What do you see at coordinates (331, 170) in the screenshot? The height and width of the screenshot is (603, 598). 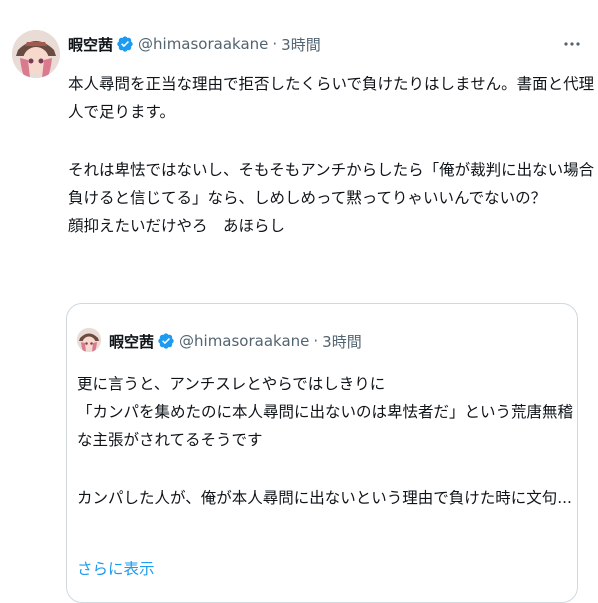 I see `tweet-text-line: それは卑怯ではないし、そもそもアンチからしたら「俺が裁判に出ない場合` at bounding box center [331, 170].